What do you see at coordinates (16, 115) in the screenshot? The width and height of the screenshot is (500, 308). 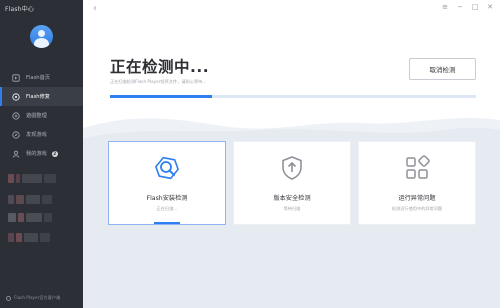 I see `gamepad-icon` at bounding box center [16, 115].